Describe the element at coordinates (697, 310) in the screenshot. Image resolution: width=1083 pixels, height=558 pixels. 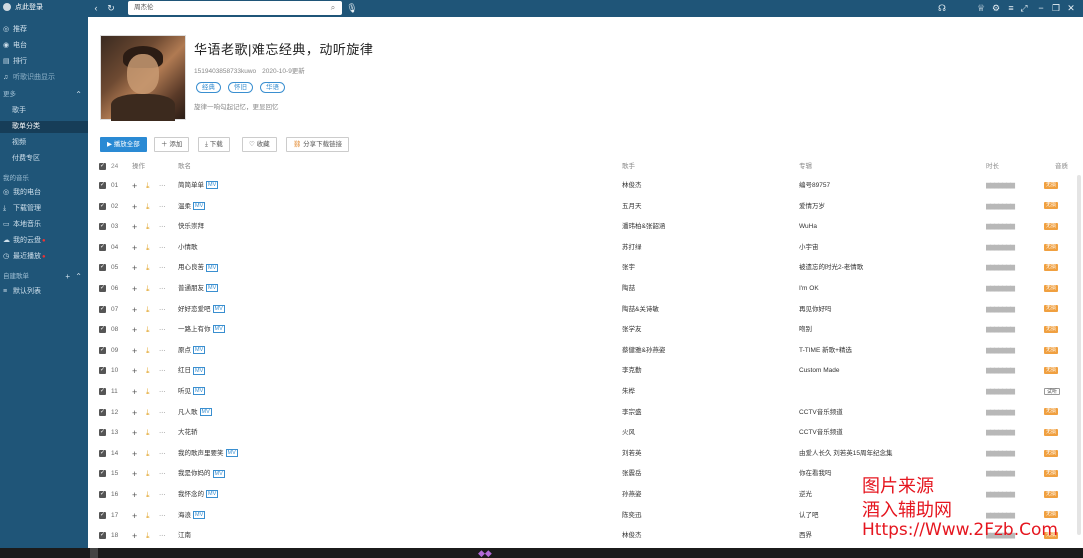
I see `singer-name: 陶喆&关诗敏` at that location.